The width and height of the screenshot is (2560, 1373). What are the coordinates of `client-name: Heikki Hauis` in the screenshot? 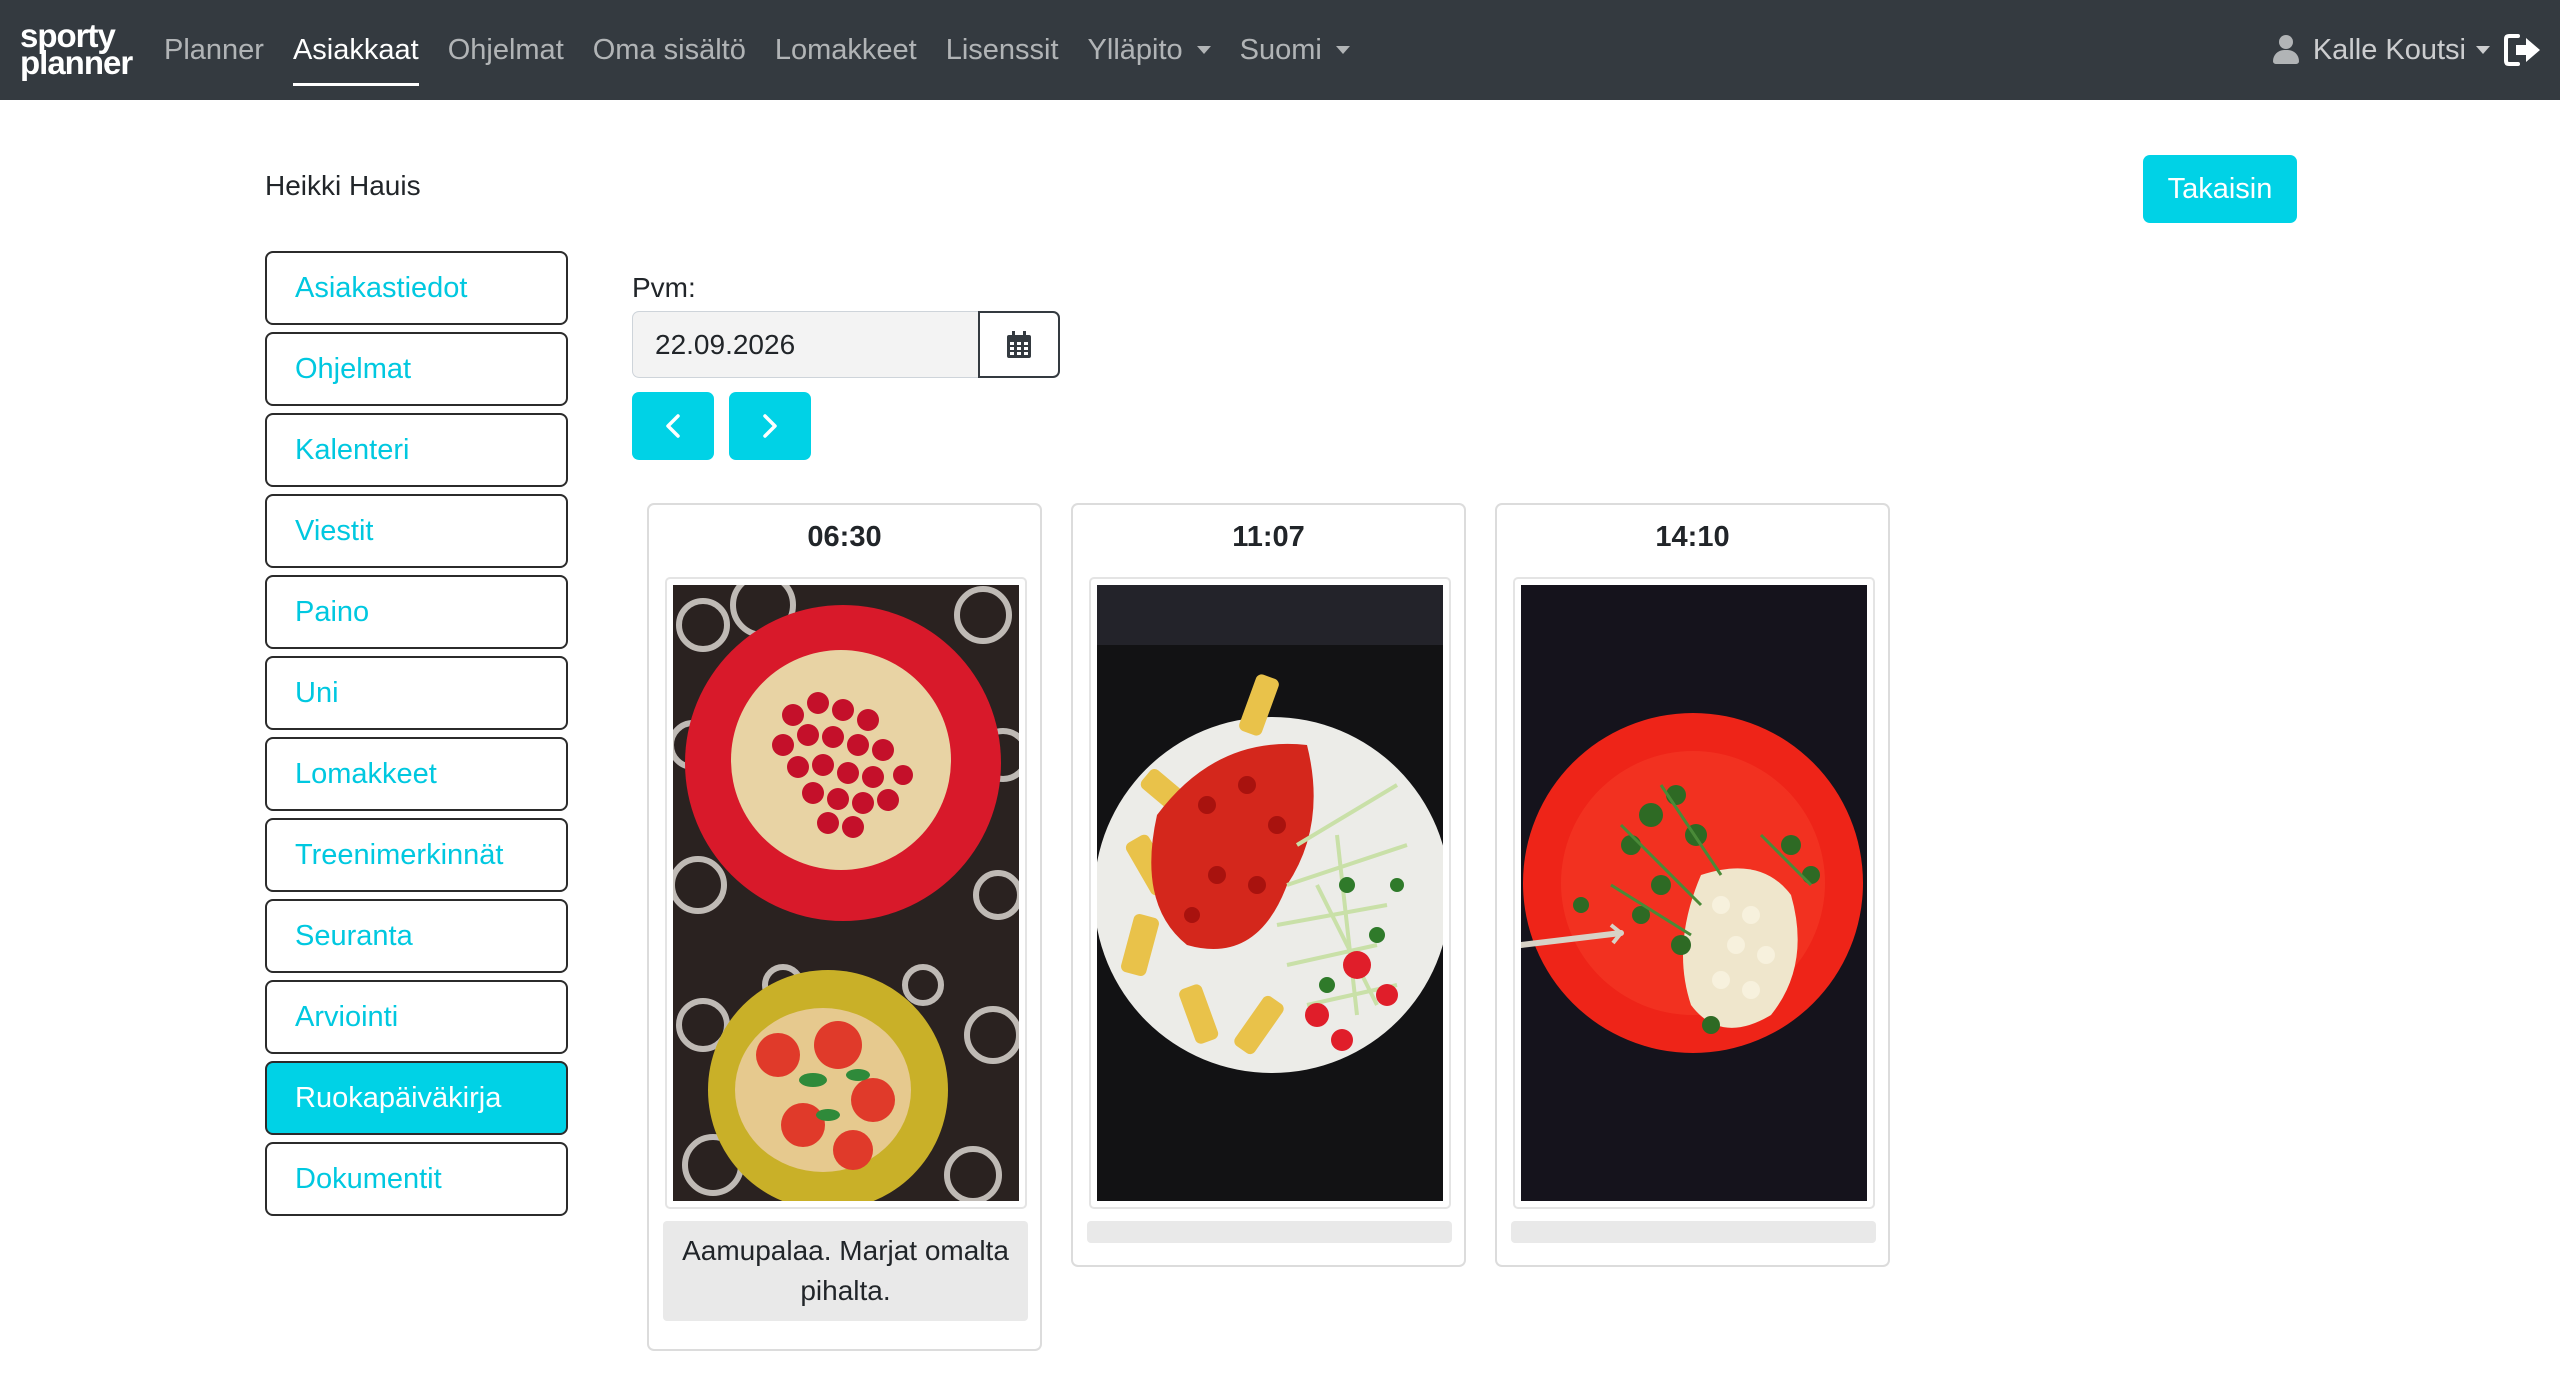 It's located at (343, 185).